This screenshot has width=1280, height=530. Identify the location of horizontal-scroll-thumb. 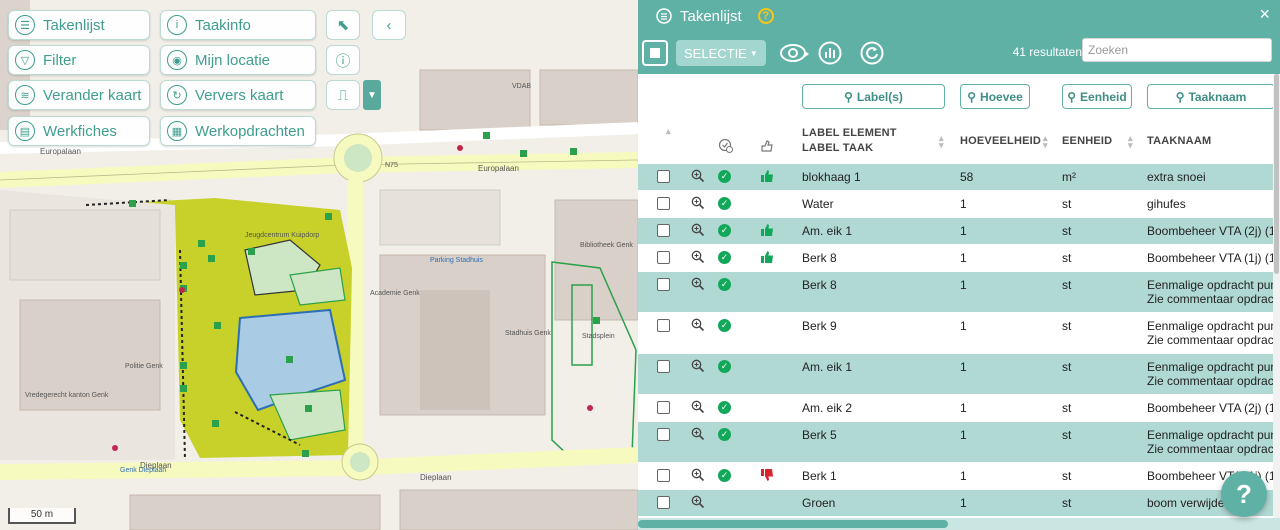
(793, 524).